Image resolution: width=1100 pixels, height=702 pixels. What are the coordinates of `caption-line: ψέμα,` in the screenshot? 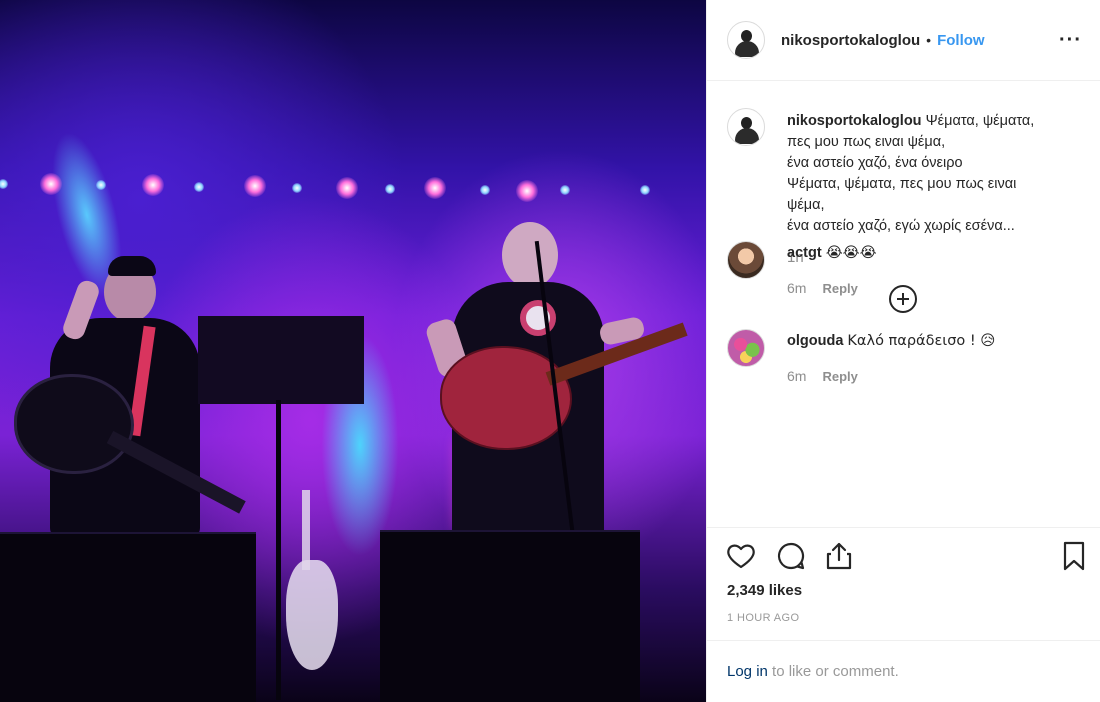 It's located at (806, 205).